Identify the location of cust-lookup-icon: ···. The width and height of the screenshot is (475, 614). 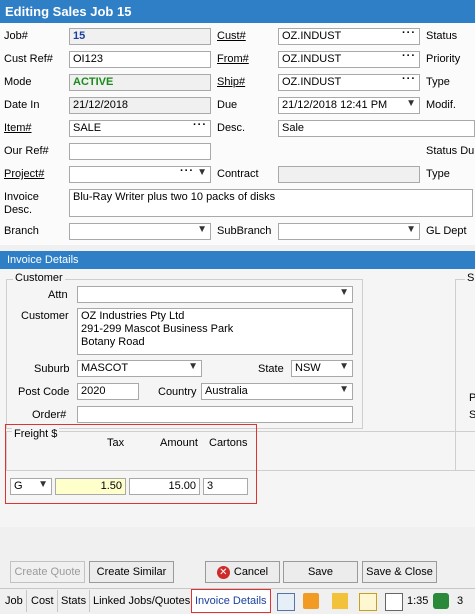
(409, 34).